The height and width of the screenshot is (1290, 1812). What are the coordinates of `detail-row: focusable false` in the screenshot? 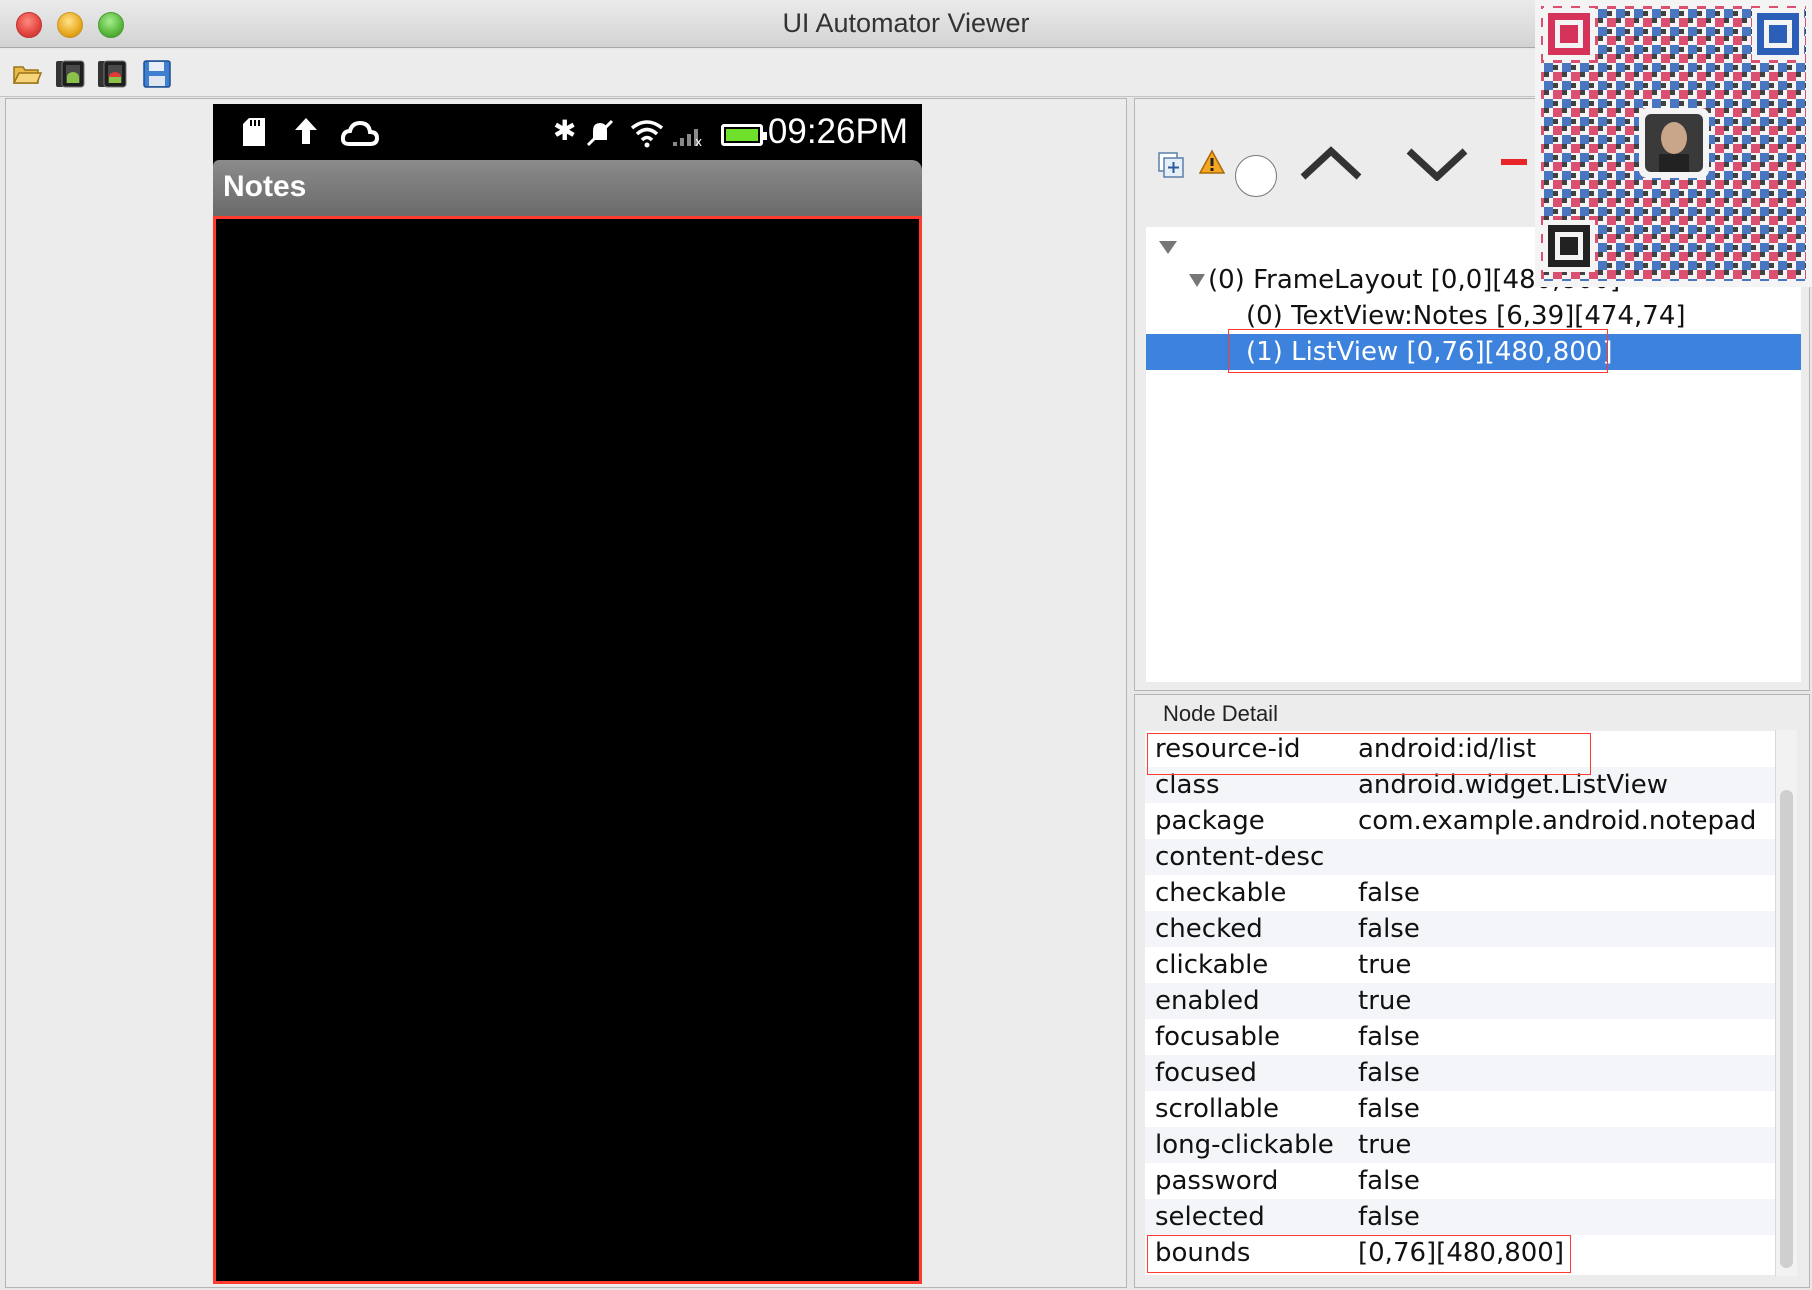 It's located at (1463, 1037).